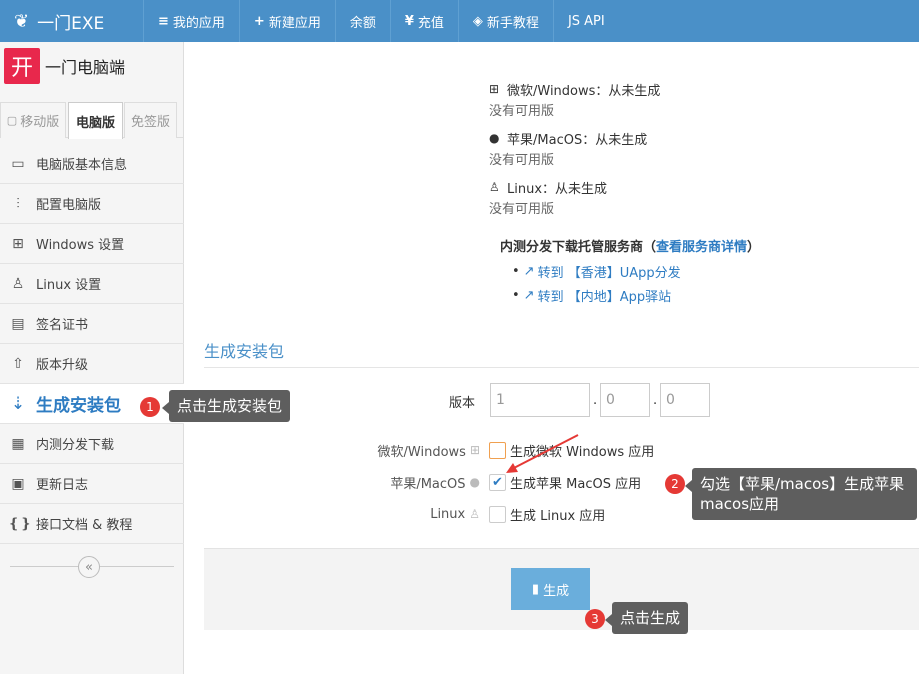 This screenshot has width=919, height=674. Describe the element at coordinates (462, 403) in the screenshot. I see `version-label: 版本` at that location.